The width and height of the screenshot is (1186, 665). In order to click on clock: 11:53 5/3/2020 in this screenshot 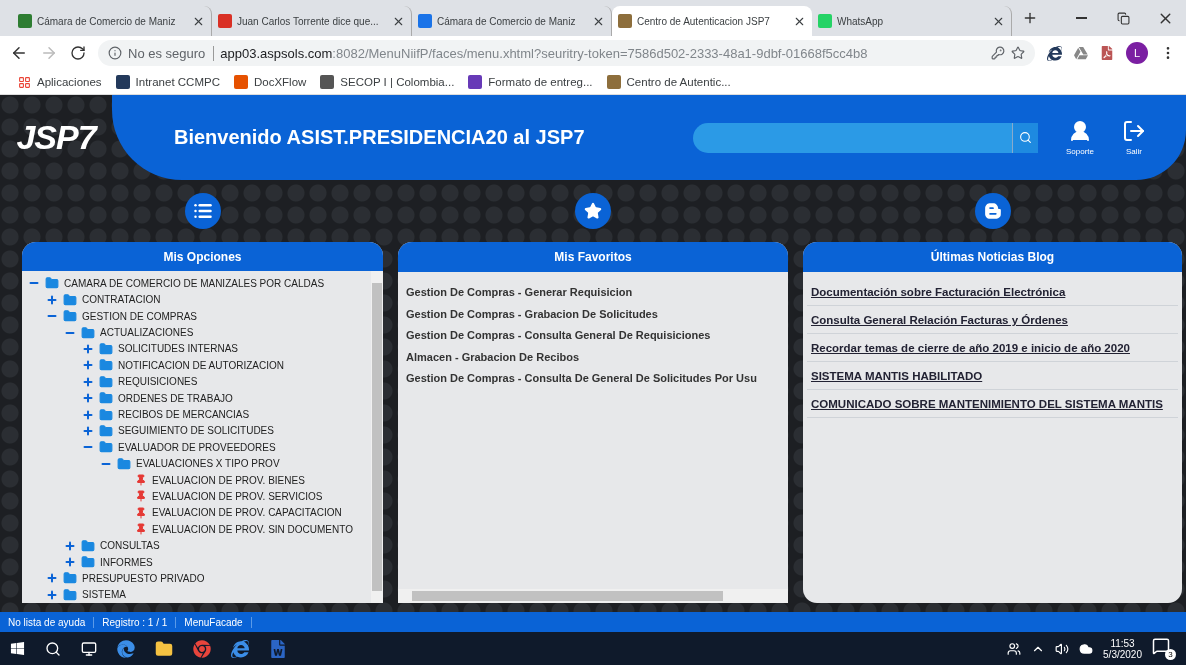, I will do `click(1122, 648)`.